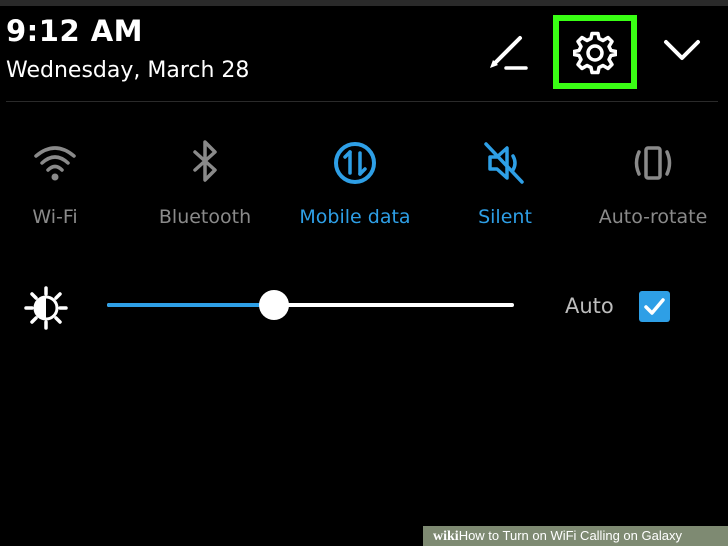 The image size is (728, 546). Describe the element at coordinates (504, 163) in the screenshot. I see `silent-icon` at that location.